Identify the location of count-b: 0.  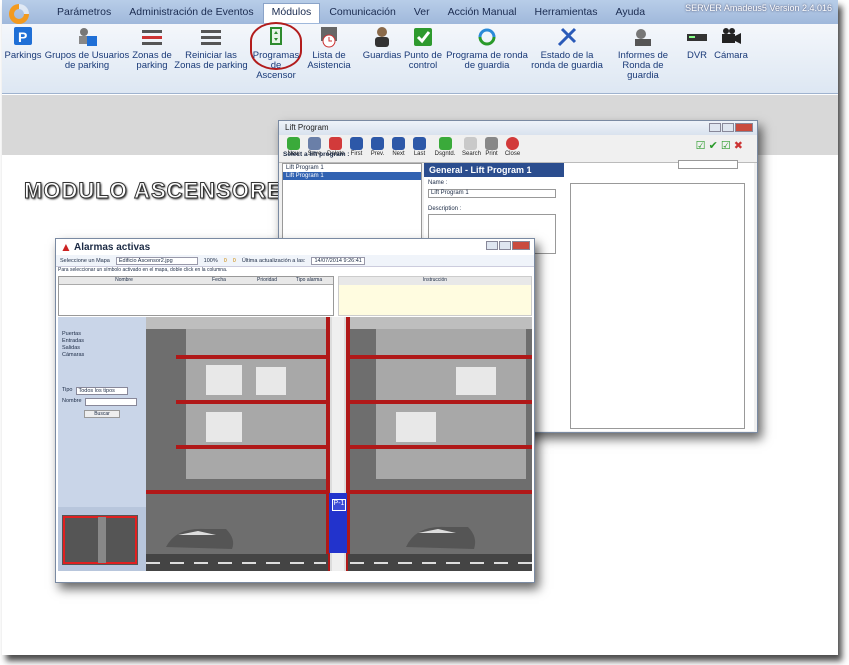
(234, 260).